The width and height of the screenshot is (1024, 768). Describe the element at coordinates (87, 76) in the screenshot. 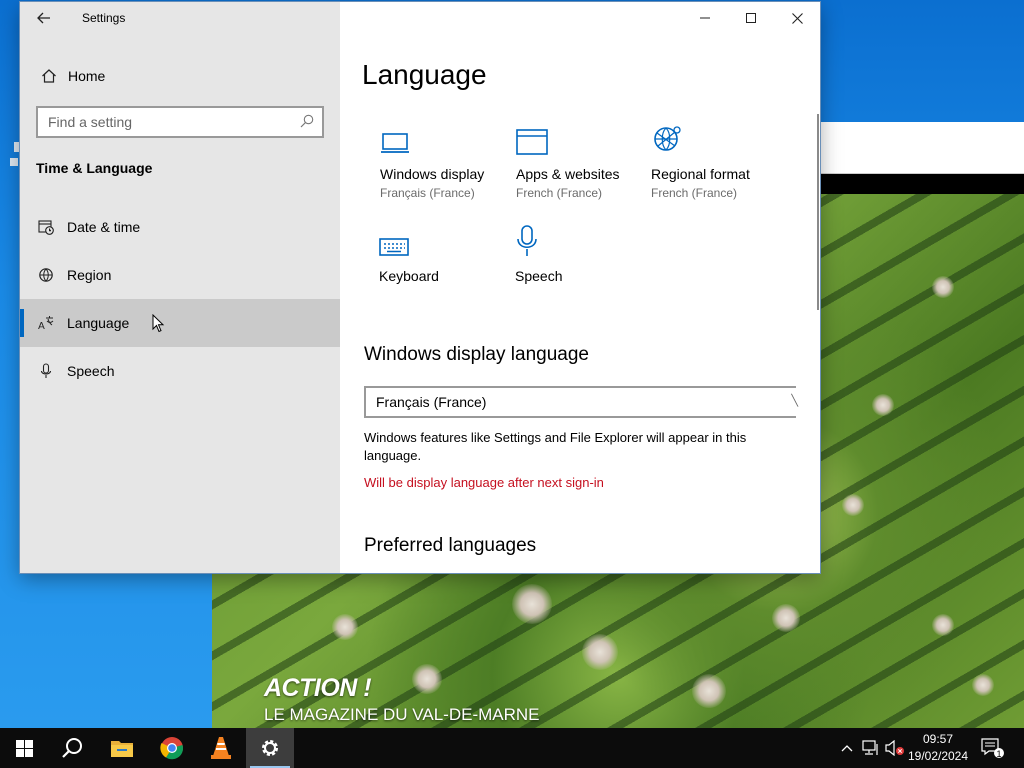

I see `nav-home-label: Home` at that location.